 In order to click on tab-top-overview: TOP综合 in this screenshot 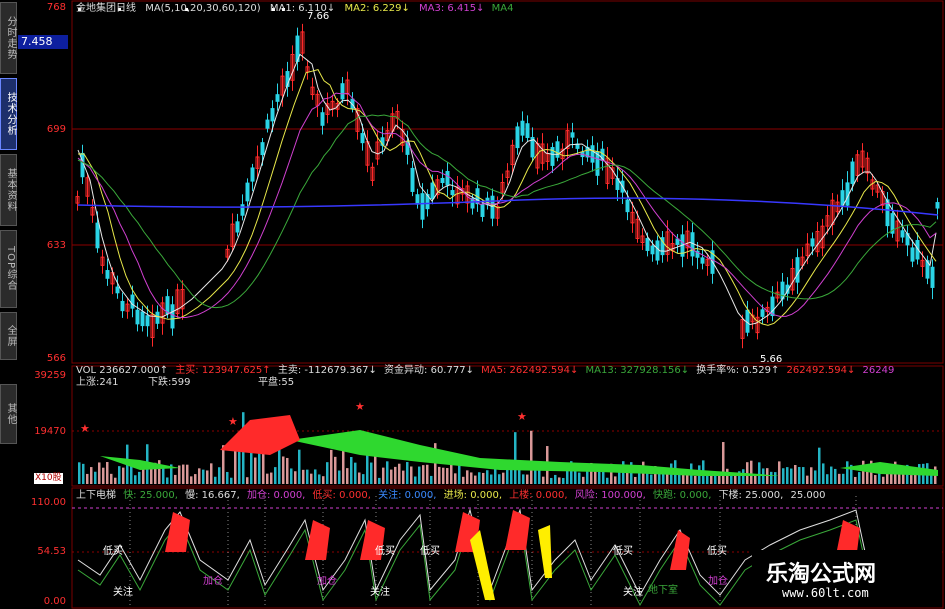, I will do `click(8, 269)`.